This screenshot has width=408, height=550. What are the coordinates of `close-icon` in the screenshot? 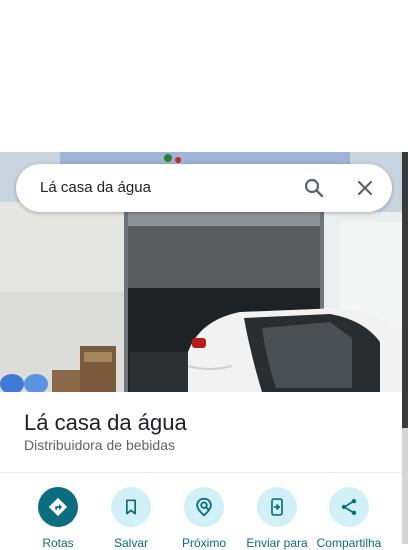 It's located at (365, 188).